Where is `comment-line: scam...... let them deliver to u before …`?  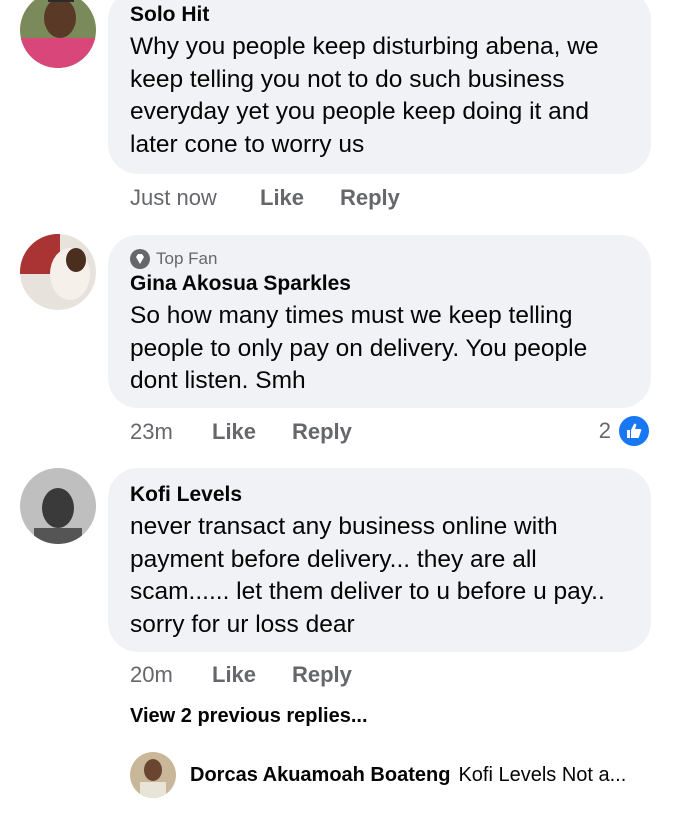
comment-line: scam...... let them deliver to u before … is located at coordinates (367, 591).